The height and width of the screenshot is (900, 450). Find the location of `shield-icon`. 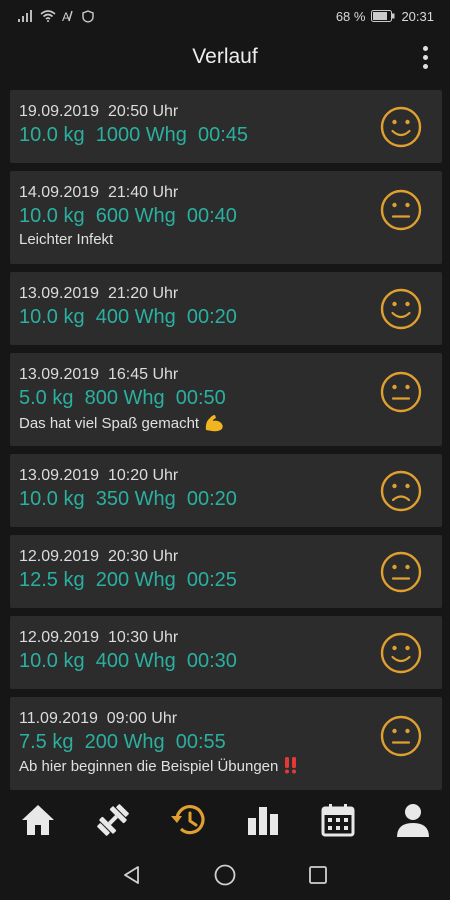

shield-icon is located at coordinates (88, 16).